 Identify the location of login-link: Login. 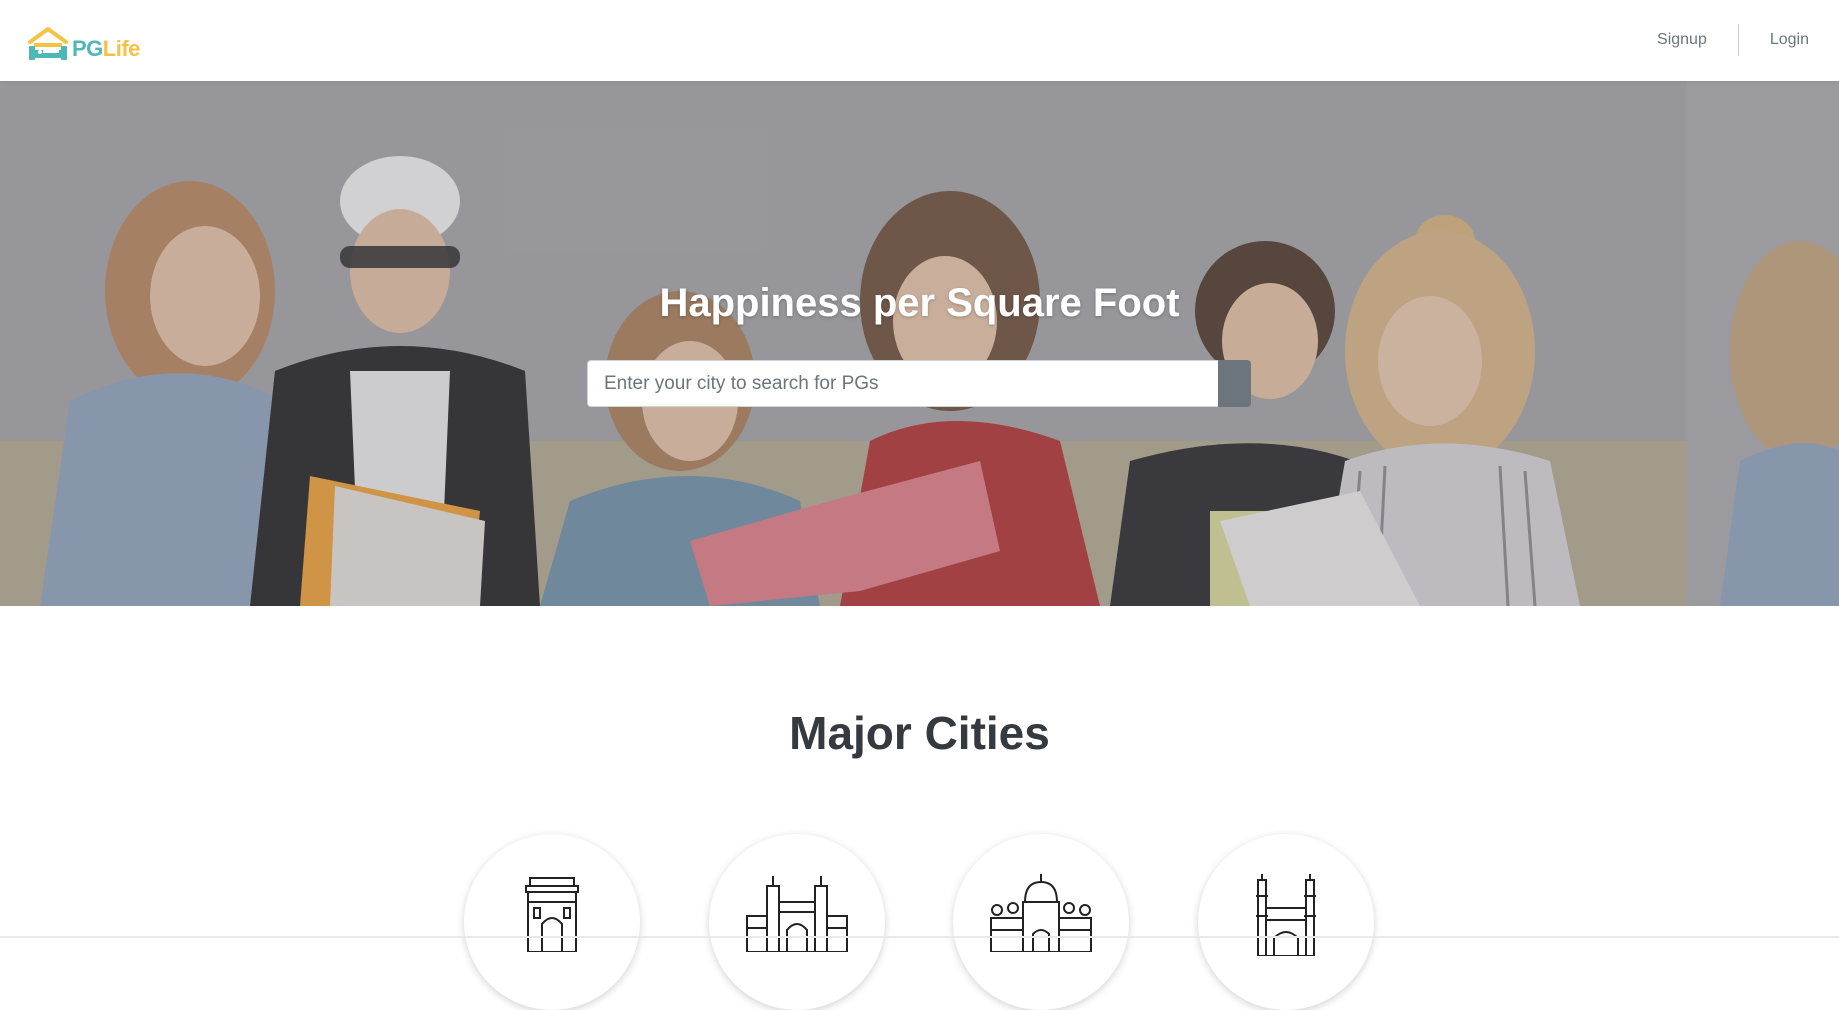
(1774, 40).